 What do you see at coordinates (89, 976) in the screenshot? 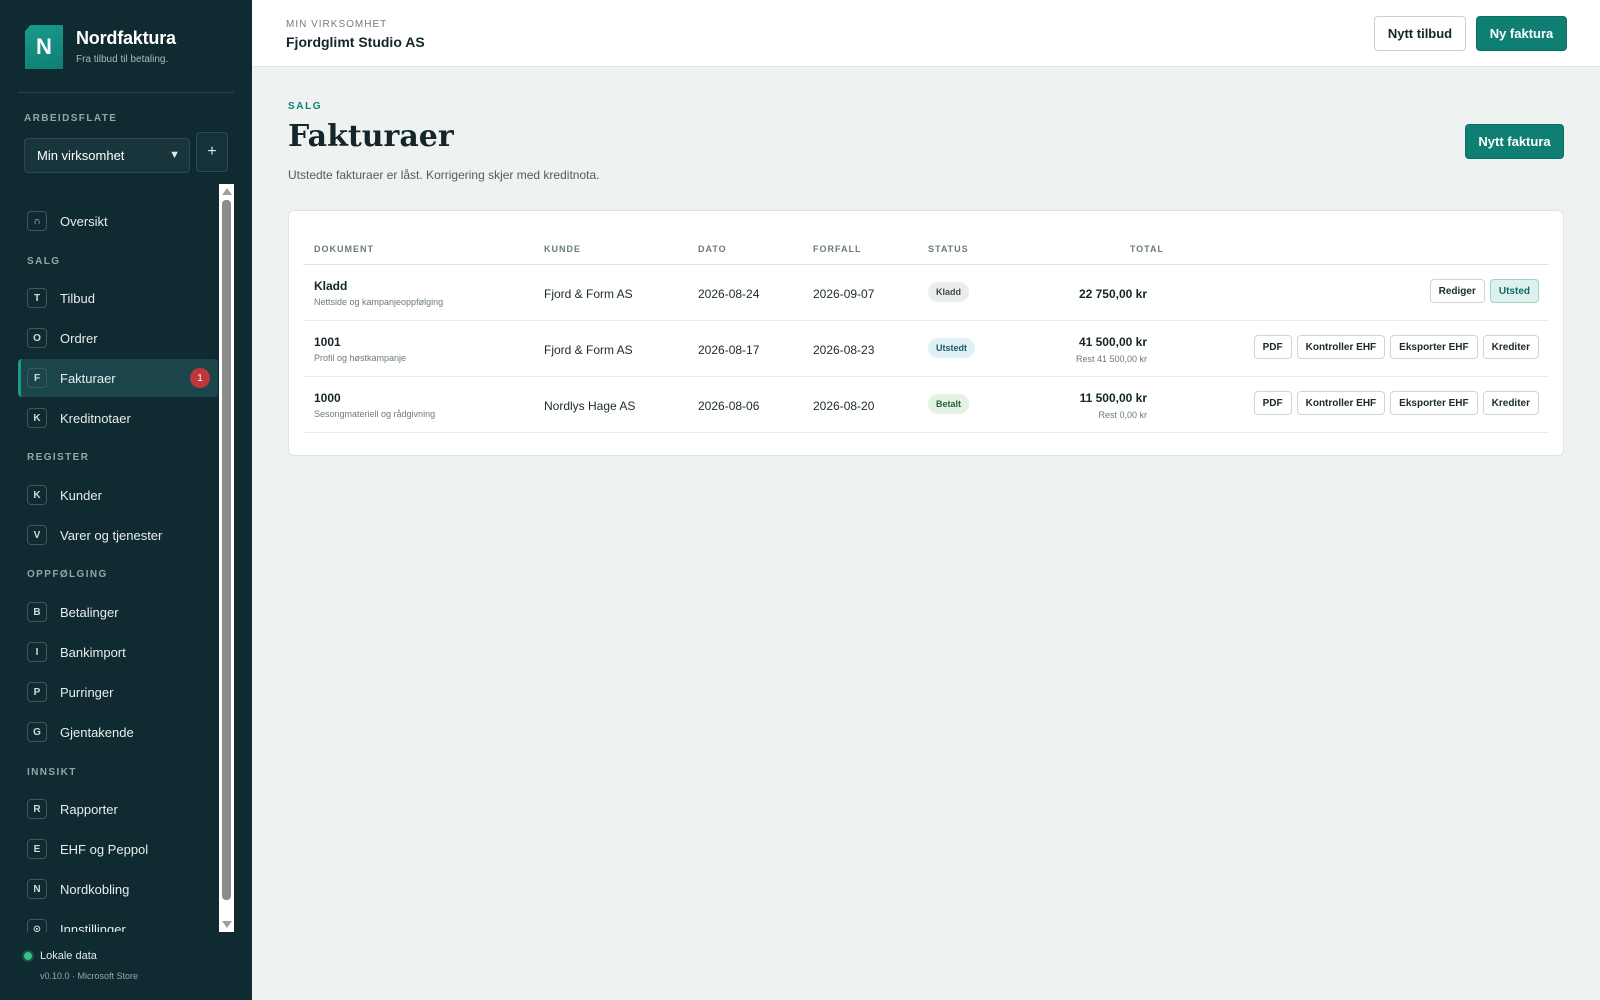
I see `app-version: v0.10.0 · Microsoft Store` at bounding box center [89, 976].